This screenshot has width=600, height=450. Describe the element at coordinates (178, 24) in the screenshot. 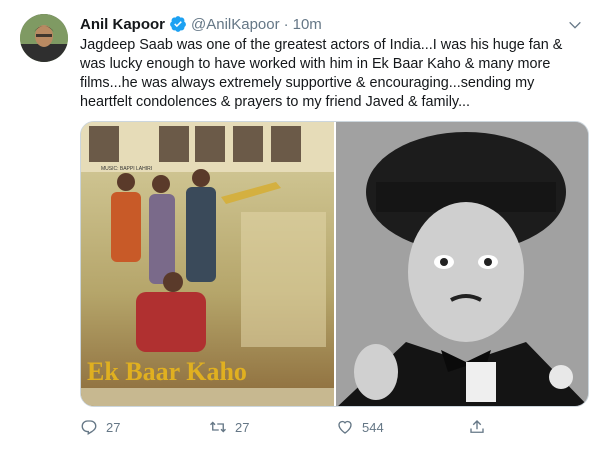

I see `verified-badge-icon` at that location.